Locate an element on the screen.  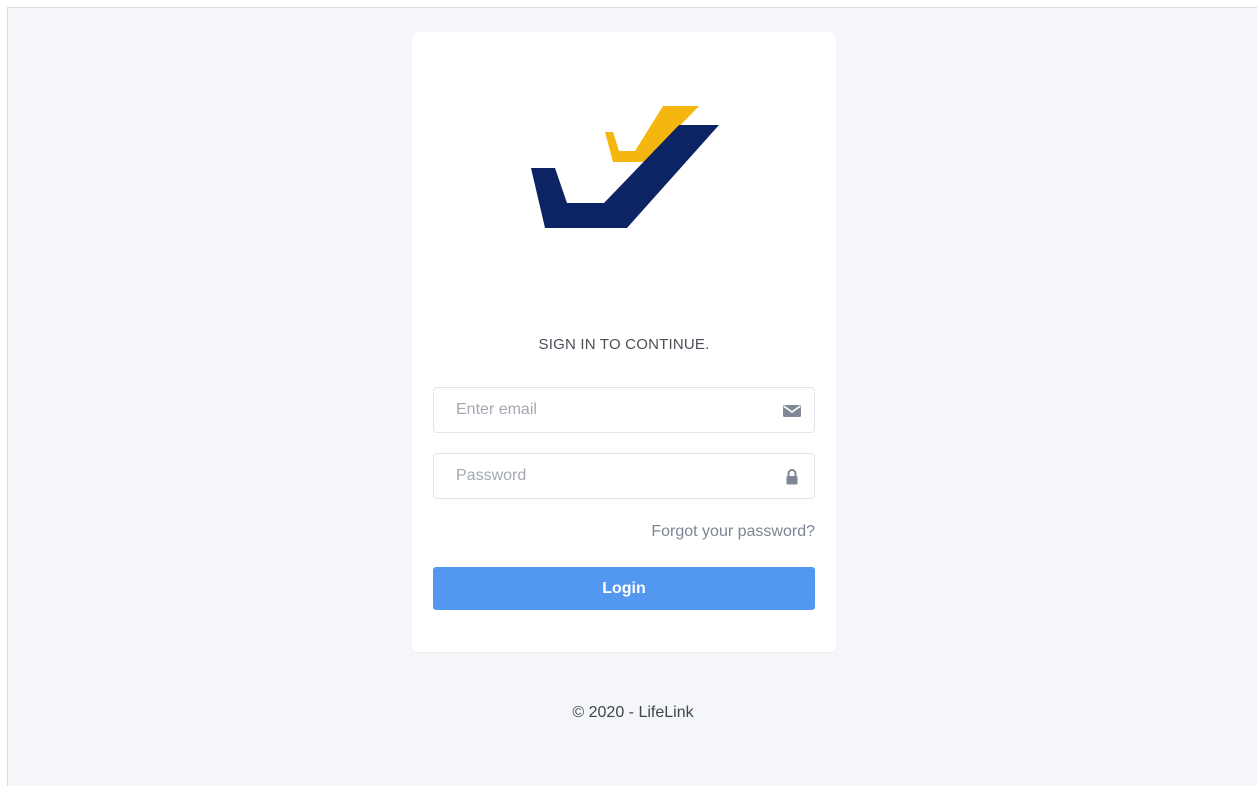
page-title: SIGN IN TO CONTINUE. is located at coordinates (624, 344).